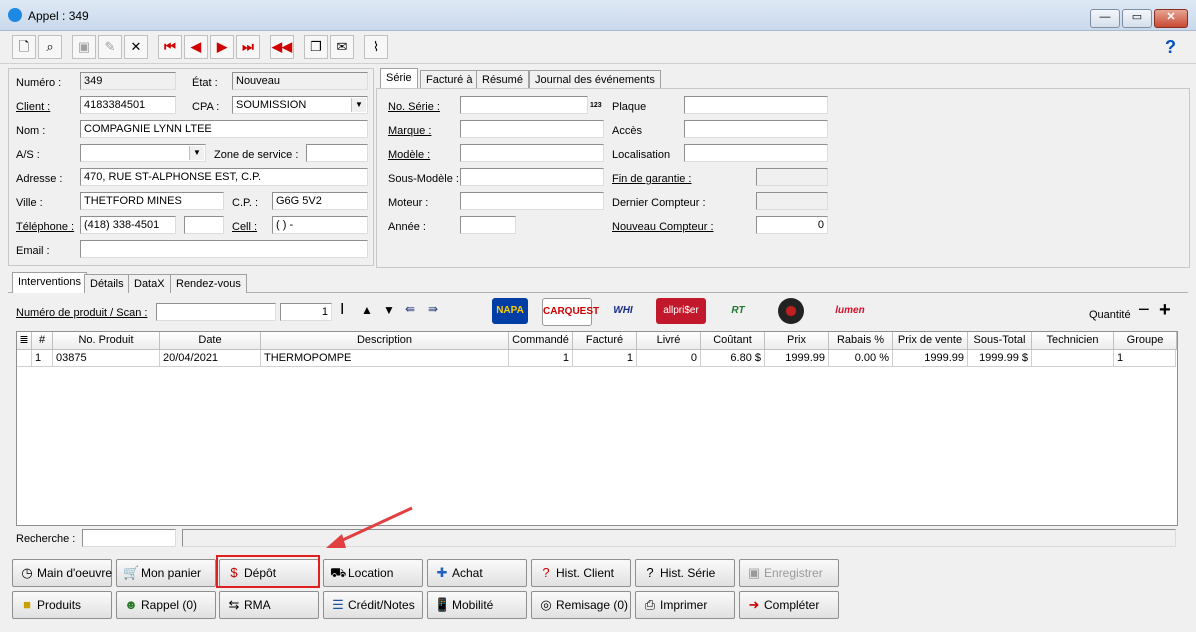  I want to click on credit-notes-button: ☰ Crédit/Notes, so click(373, 605).